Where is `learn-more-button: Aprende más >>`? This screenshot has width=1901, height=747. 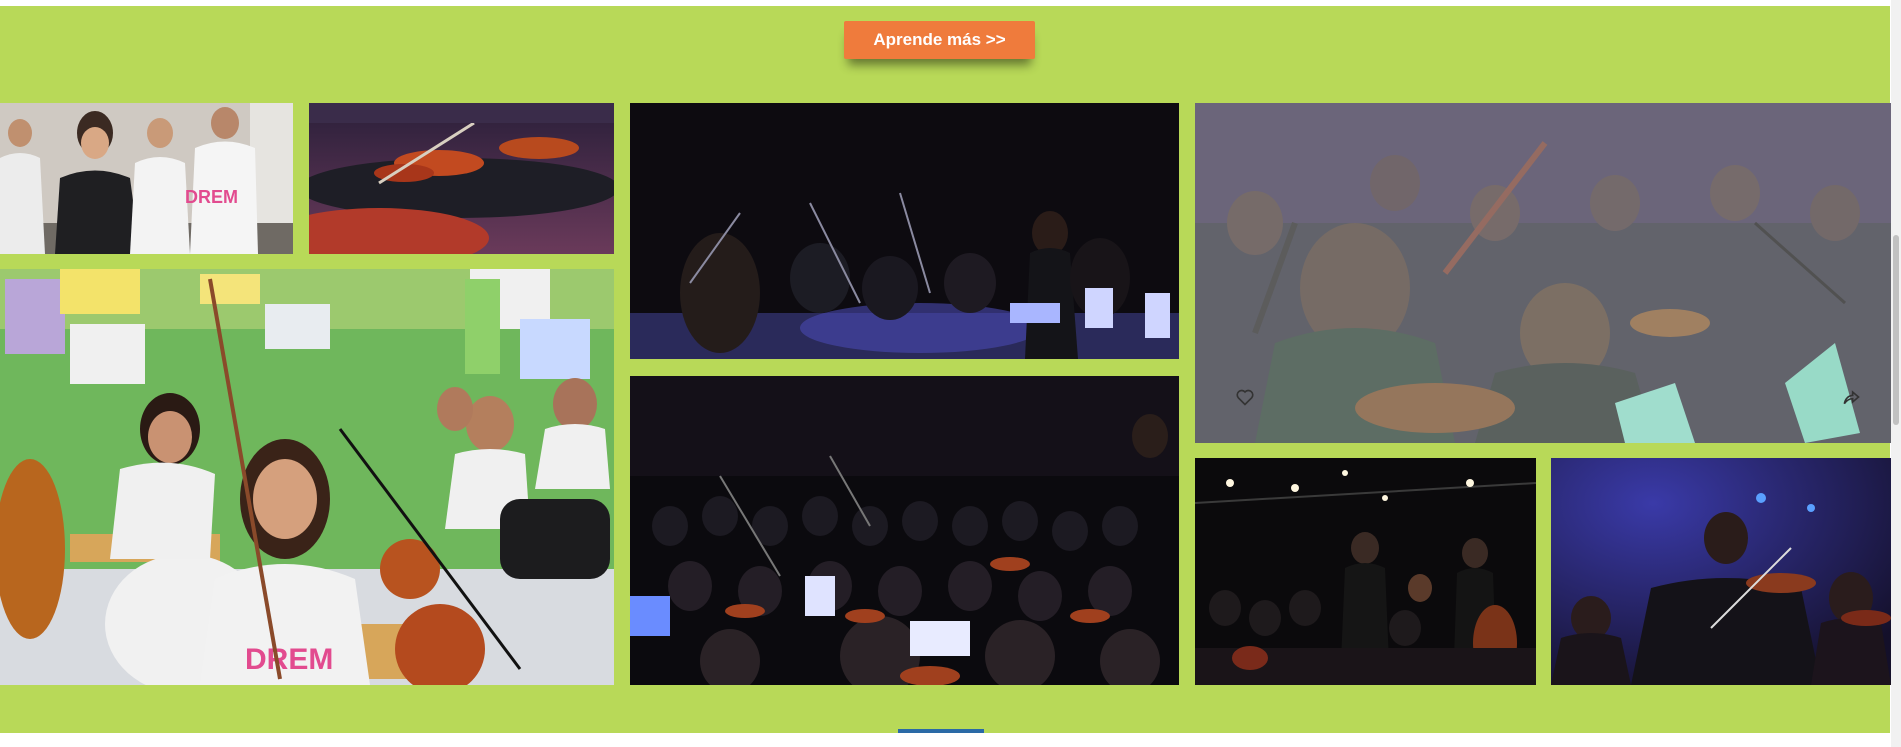 learn-more-button: Aprende más >> is located at coordinates (939, 40).